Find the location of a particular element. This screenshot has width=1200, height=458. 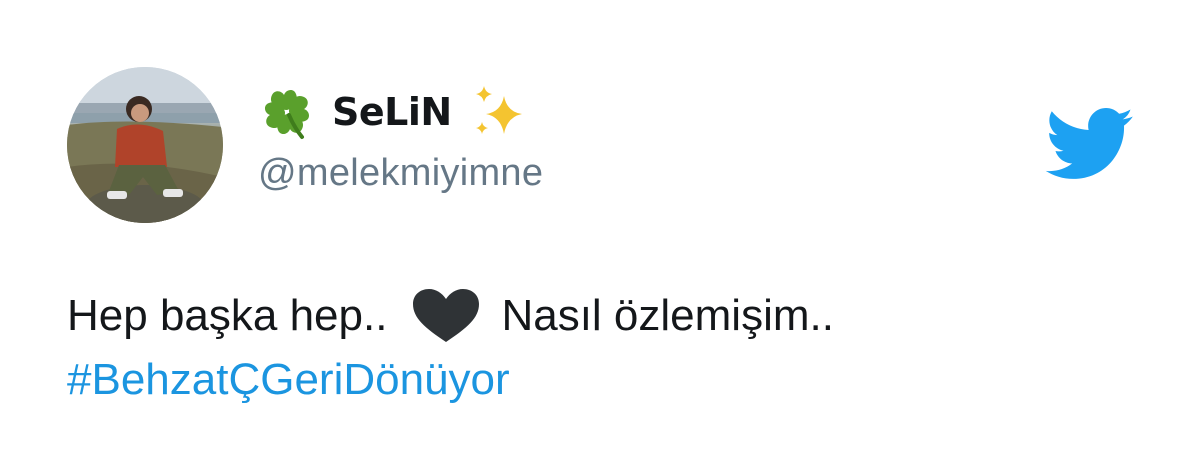

tweet-text-line-2: #BehzatÇGeriDönüyor is located at coordinates (450, 380).